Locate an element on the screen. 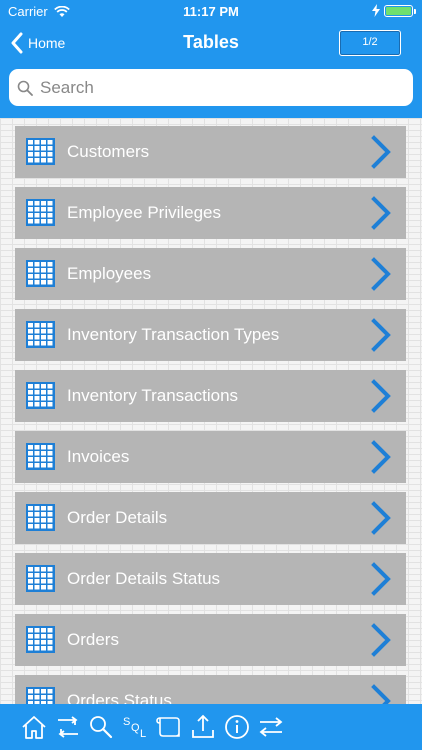 Image resolution: width=422 pixels, height=750 pixels. sql-button: S Q L is located at coordinates (135, 727).